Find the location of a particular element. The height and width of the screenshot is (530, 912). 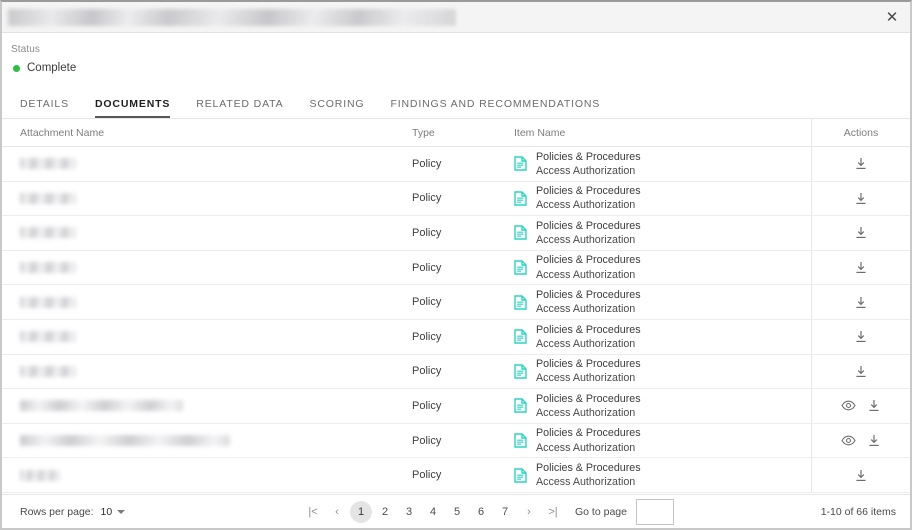

status-section: Status Complete is located at coordinates (456, 53).